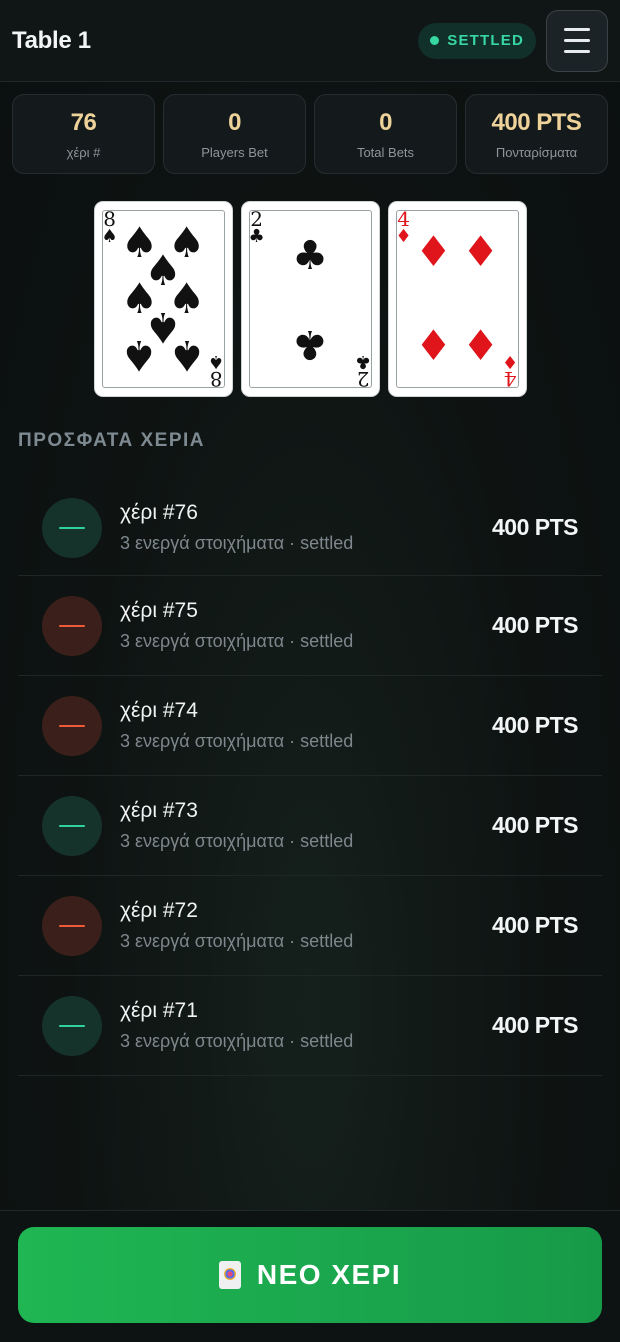  I want to click on hand-info: χέρι #72 3 ενεργά στοιχήματα · settled, so click(306, 925).